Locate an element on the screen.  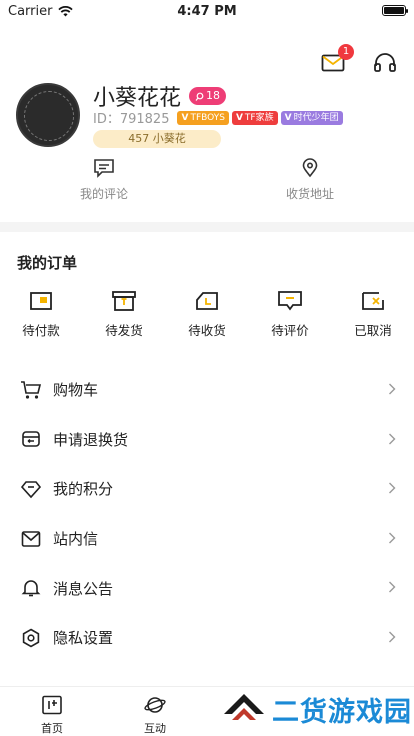
menu-item-label: 申请退换货 is located at coordinates (91, 439).